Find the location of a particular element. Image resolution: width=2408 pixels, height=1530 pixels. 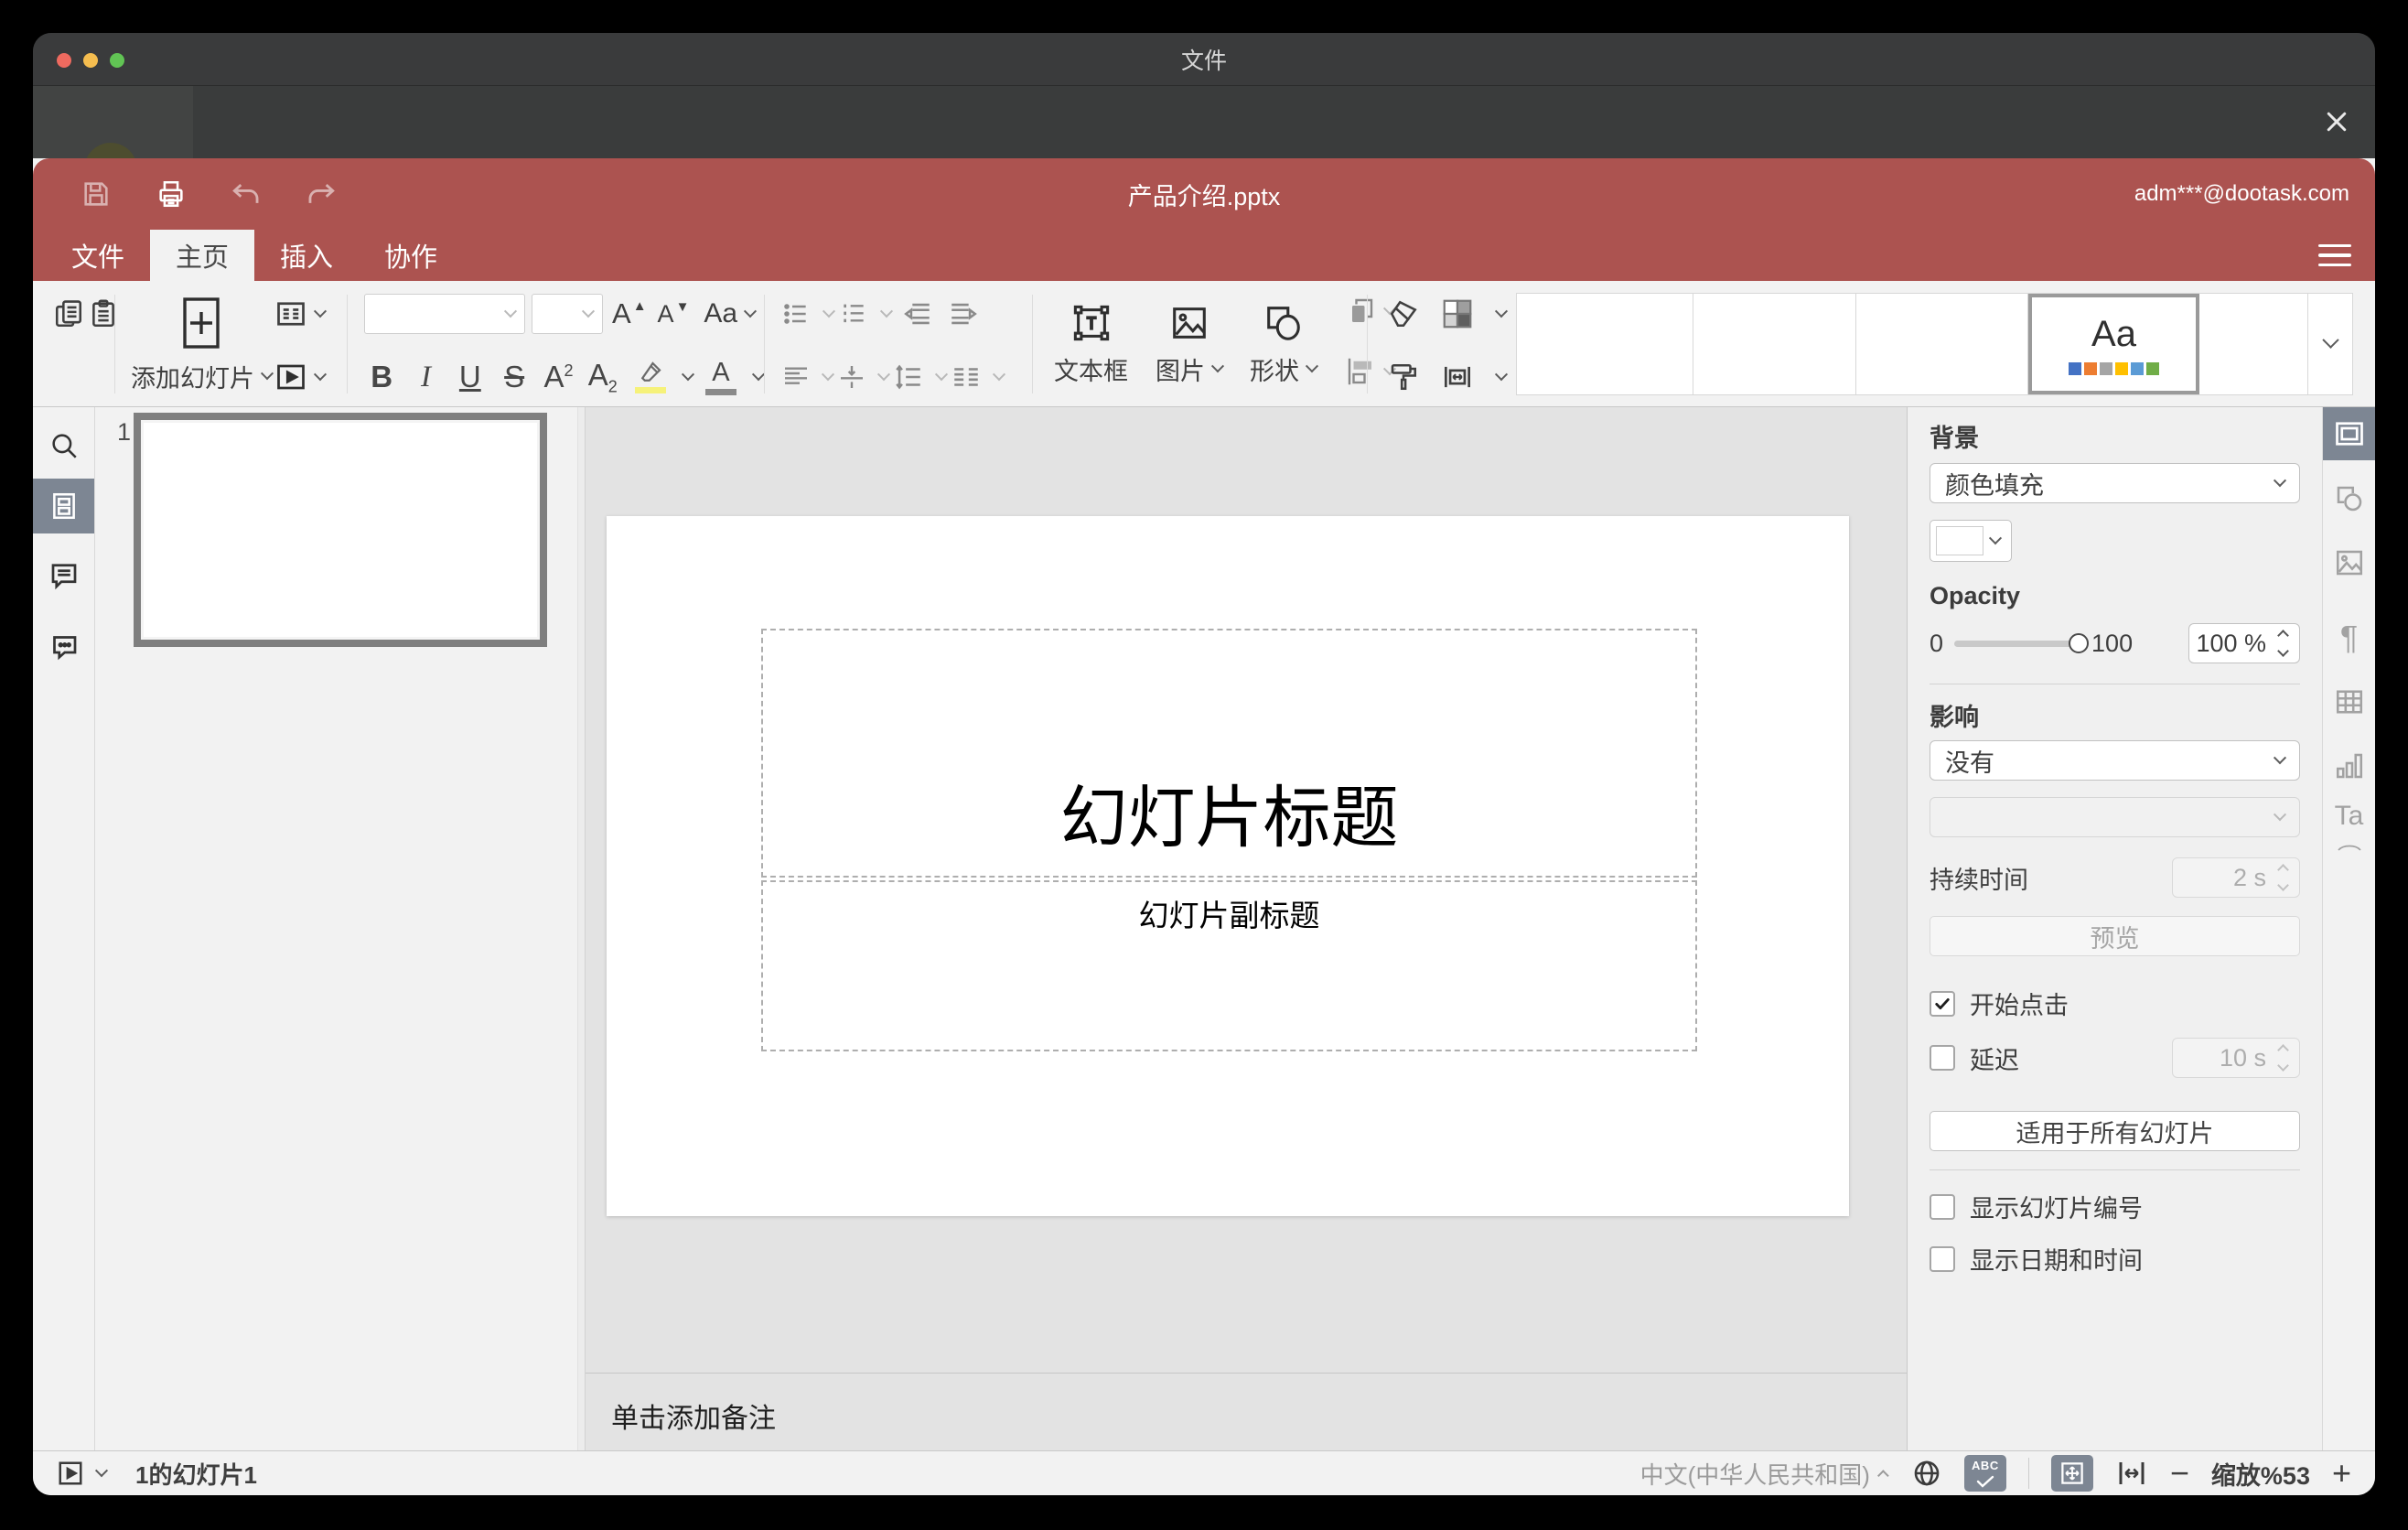

delay-checkbox is located at coordinates (1942, 1058).